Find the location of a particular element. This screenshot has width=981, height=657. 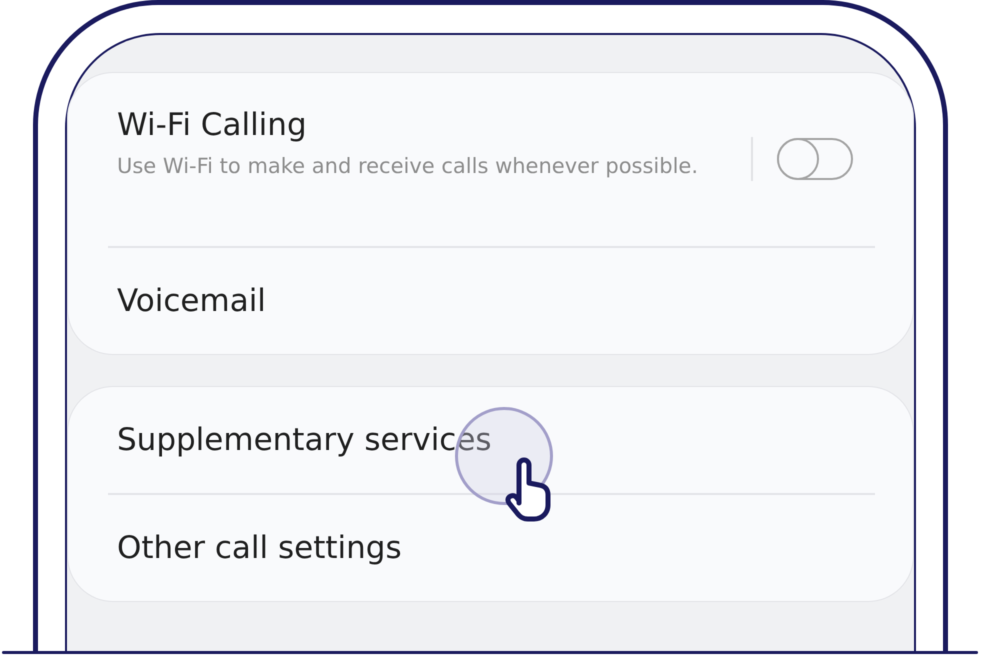

setting-title: Wi-Fi Calling is located at coordinates (417, 125).